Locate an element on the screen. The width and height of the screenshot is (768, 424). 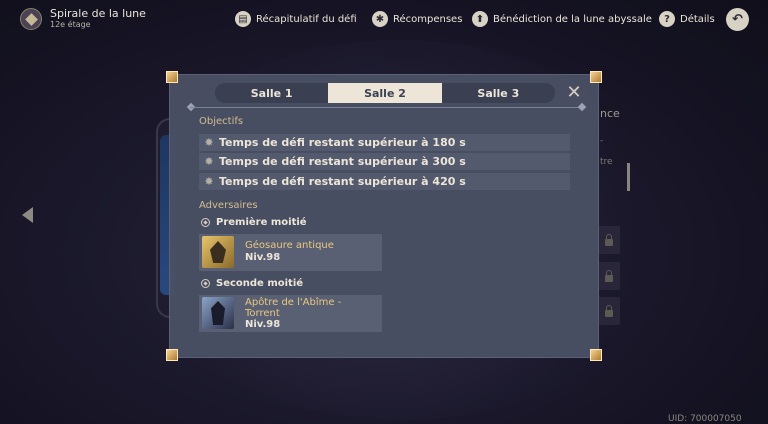
back-button: ↶ is located at coordinates (737, 19).